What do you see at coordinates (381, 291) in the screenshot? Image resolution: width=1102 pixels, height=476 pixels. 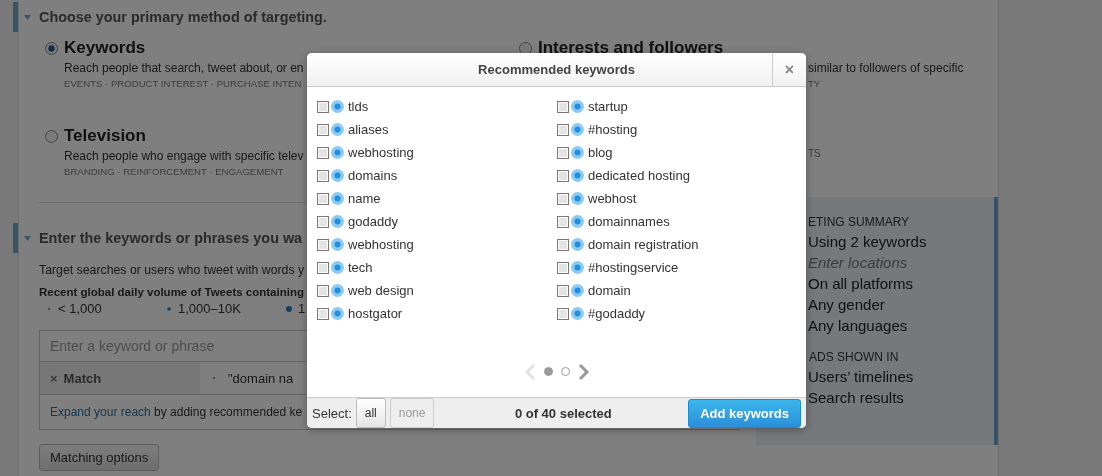 I see `keyword-label: web design` at bounding box center [381, 291].